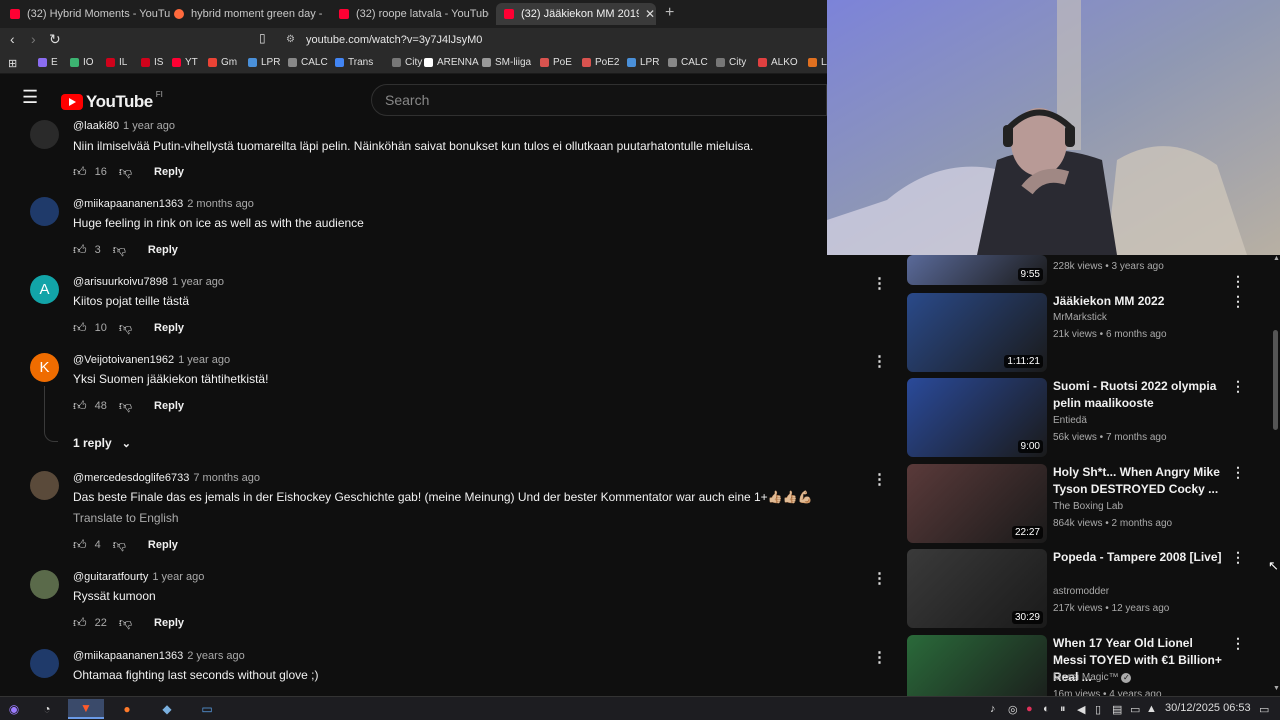 The height and width of the screenshot is (720, 1280). Describe the element at coordinates (44, 367) in the screenshot. I see `commenter-avatar: K` at that location.